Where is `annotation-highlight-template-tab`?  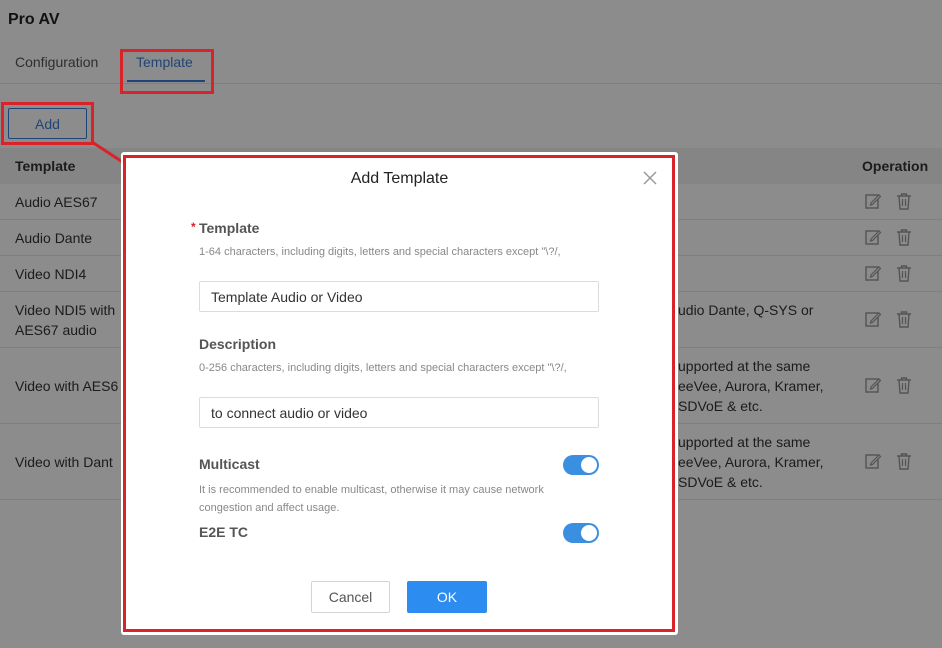 annotation-highlight-template-tab is located at coordinates (167, 71).